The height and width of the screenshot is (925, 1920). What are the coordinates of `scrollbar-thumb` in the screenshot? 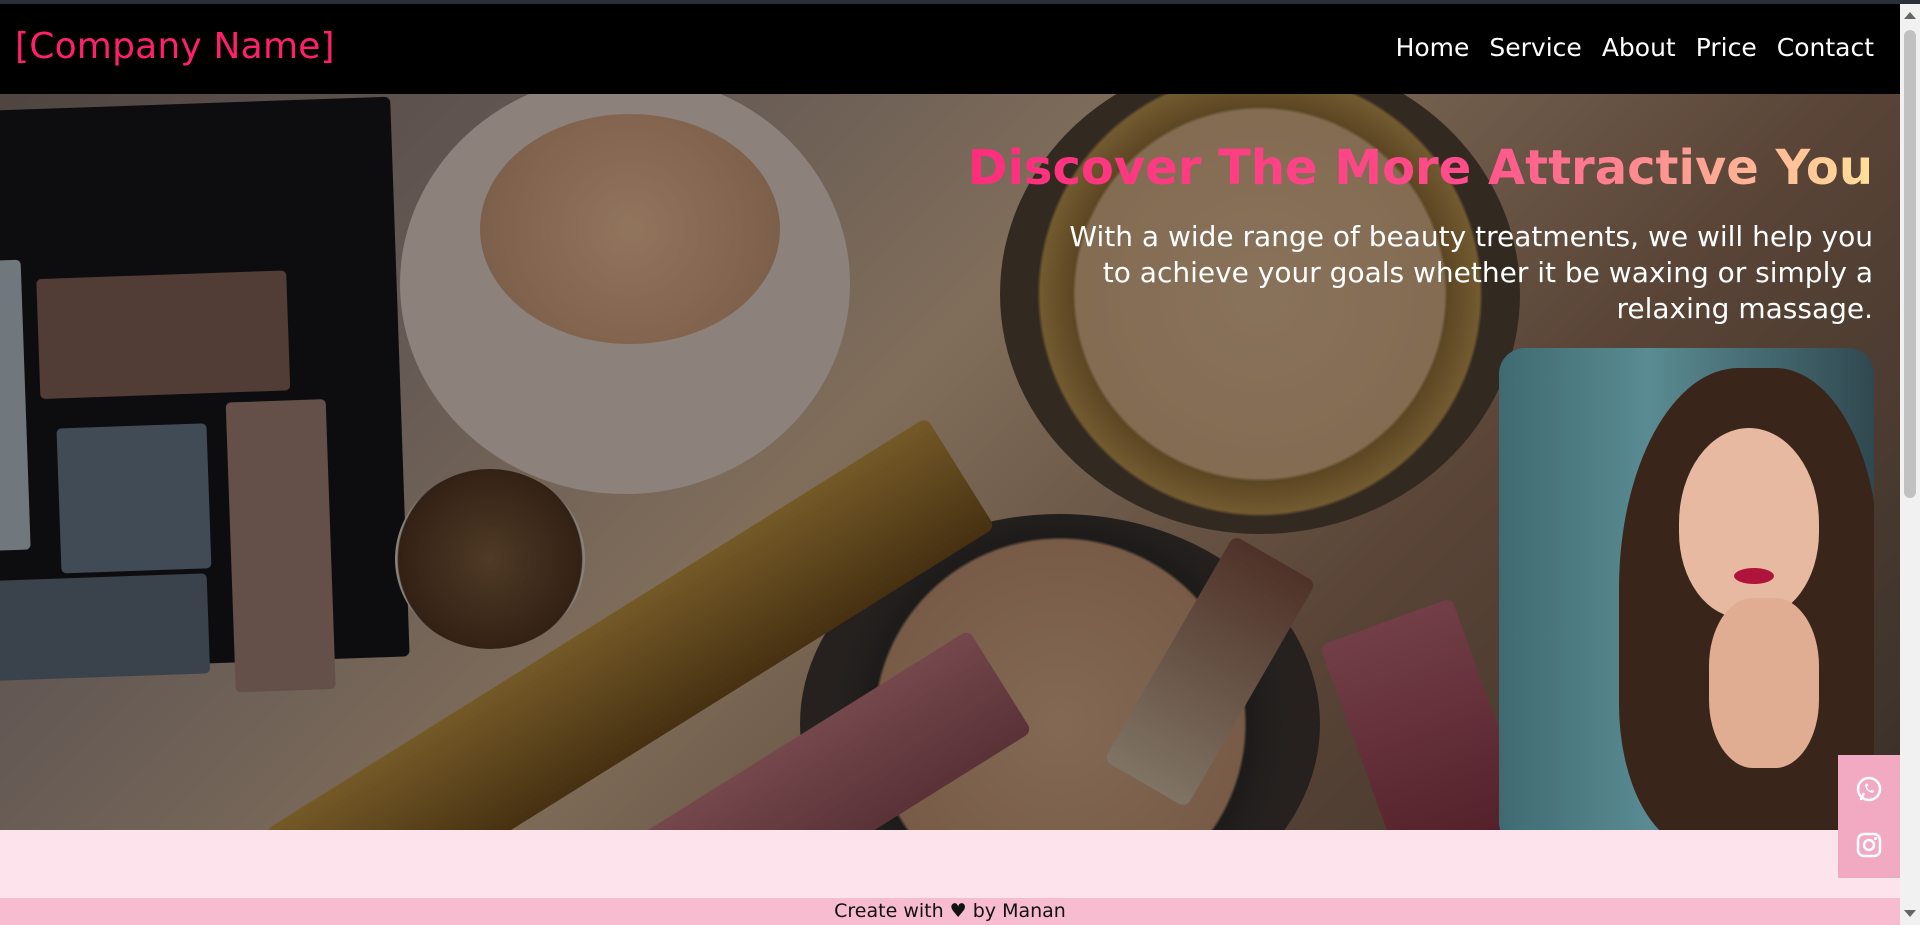 It's located at (1910, 264).